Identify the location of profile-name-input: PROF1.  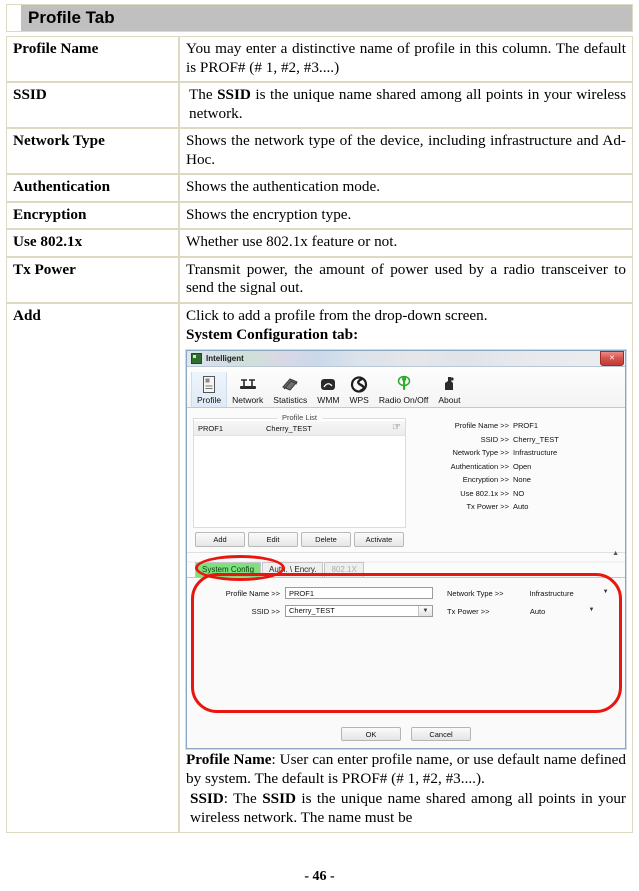
(359, 593).